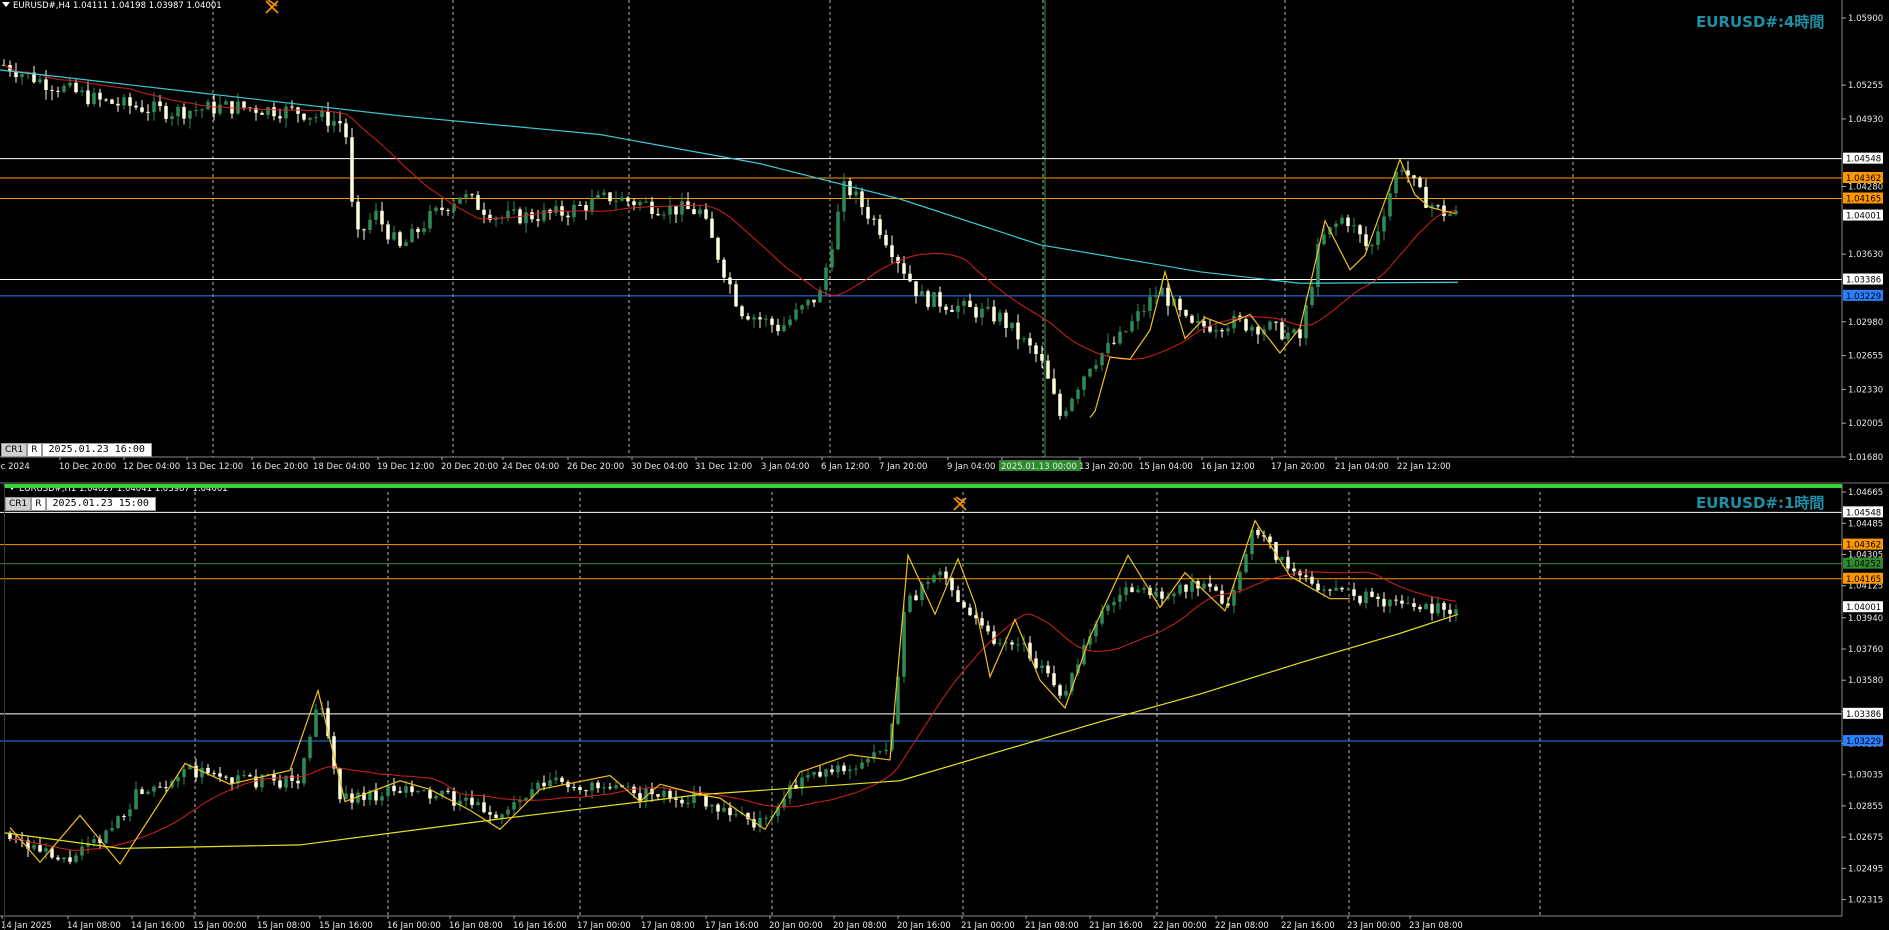 Image resolution: width=1889 pixels, height=930 pixels. I want to click on h1-crosshair-box: CR1 R 2025.01.23 15:00, so click(80, 504).